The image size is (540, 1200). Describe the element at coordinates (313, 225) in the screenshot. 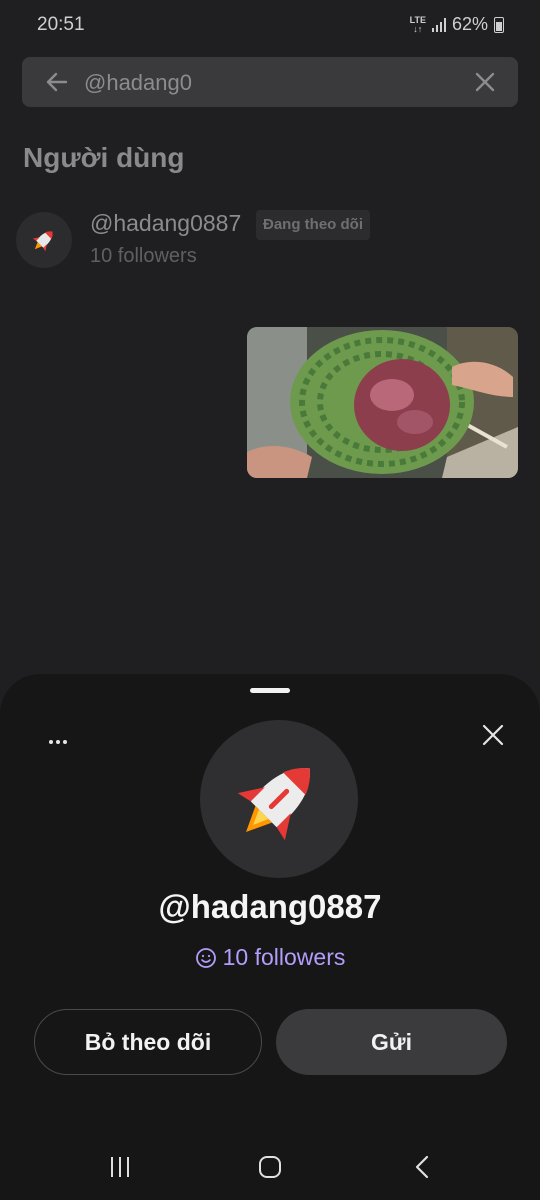

I see `following-badge: Đang theo dõi` at that location.